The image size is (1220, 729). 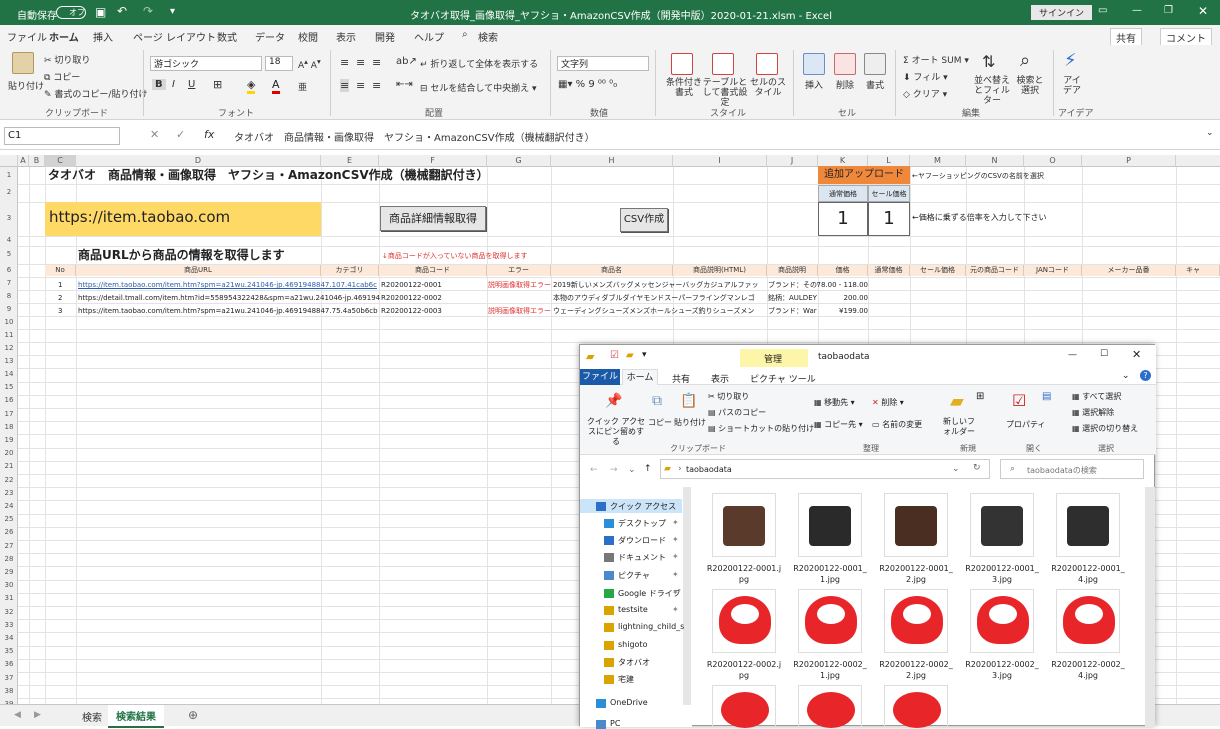 I want to click on row-header: 24, so click(x=9, y=506).